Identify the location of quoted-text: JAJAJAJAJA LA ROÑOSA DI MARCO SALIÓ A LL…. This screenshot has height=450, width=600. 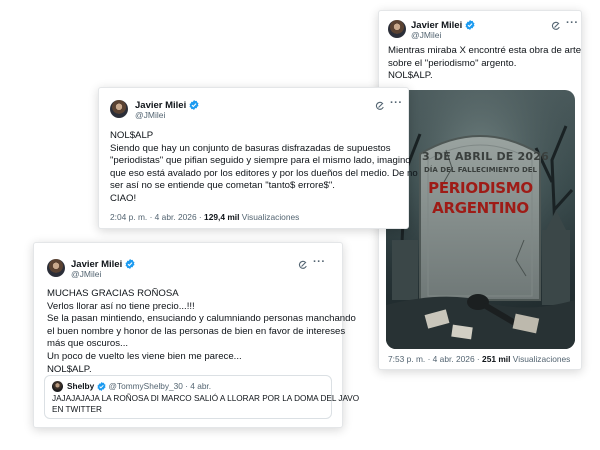
(206, 404).